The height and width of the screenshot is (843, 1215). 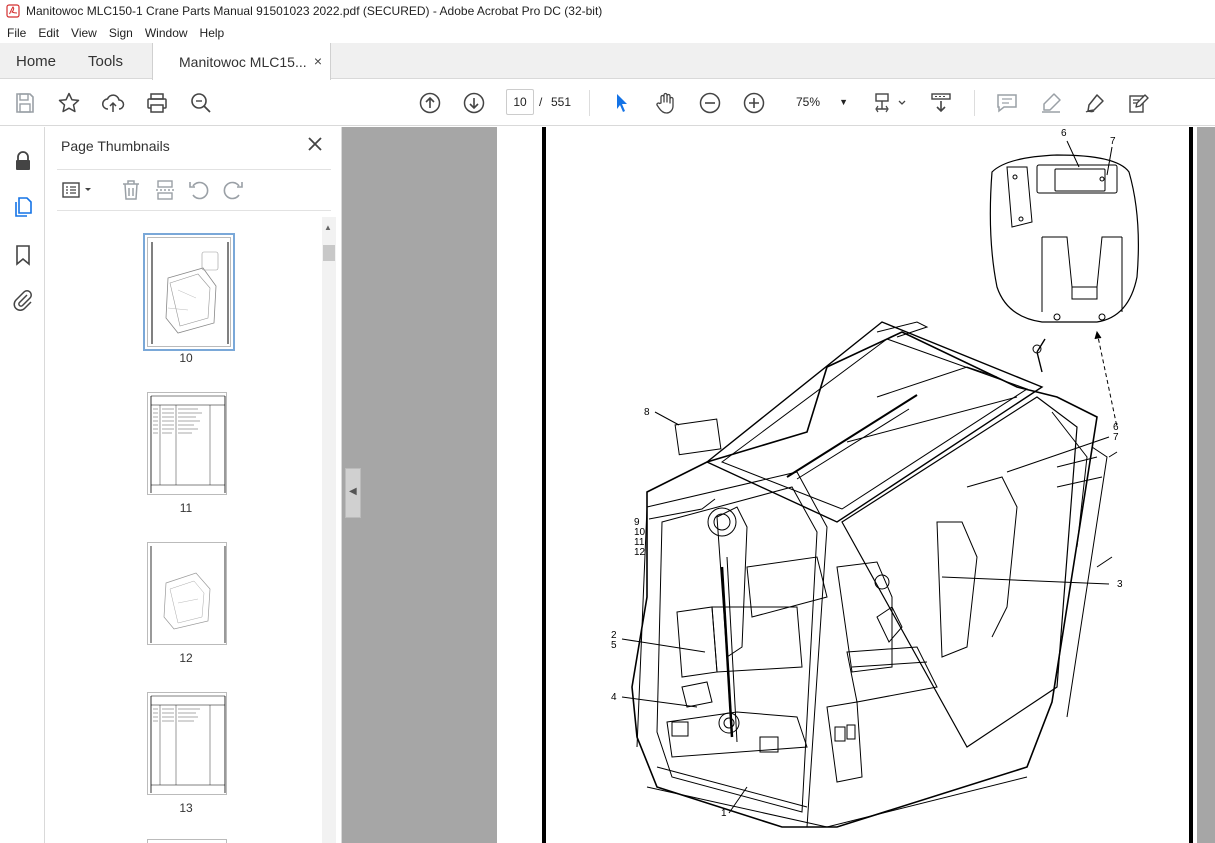 What do you see at coordinates (23, 207) in the screenshot?
I see `pages-icon` at bounding box center [23, 207].